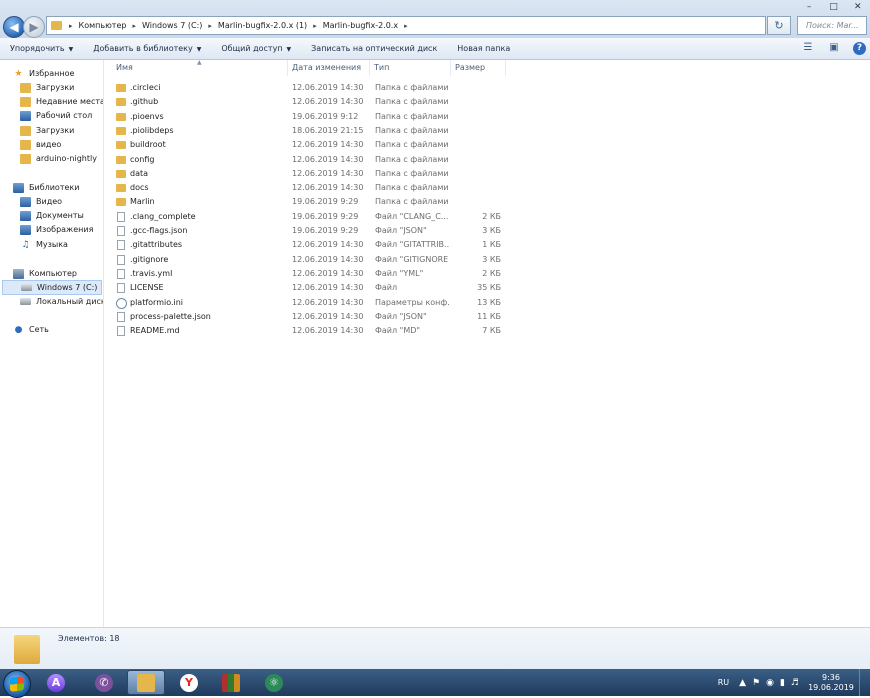 The height and width of the screenshot is (698, 870). What do you see at coordinates (770, 683) in the screenshot?
I see `security-icon: ◉` at bounding box center [770, 683].